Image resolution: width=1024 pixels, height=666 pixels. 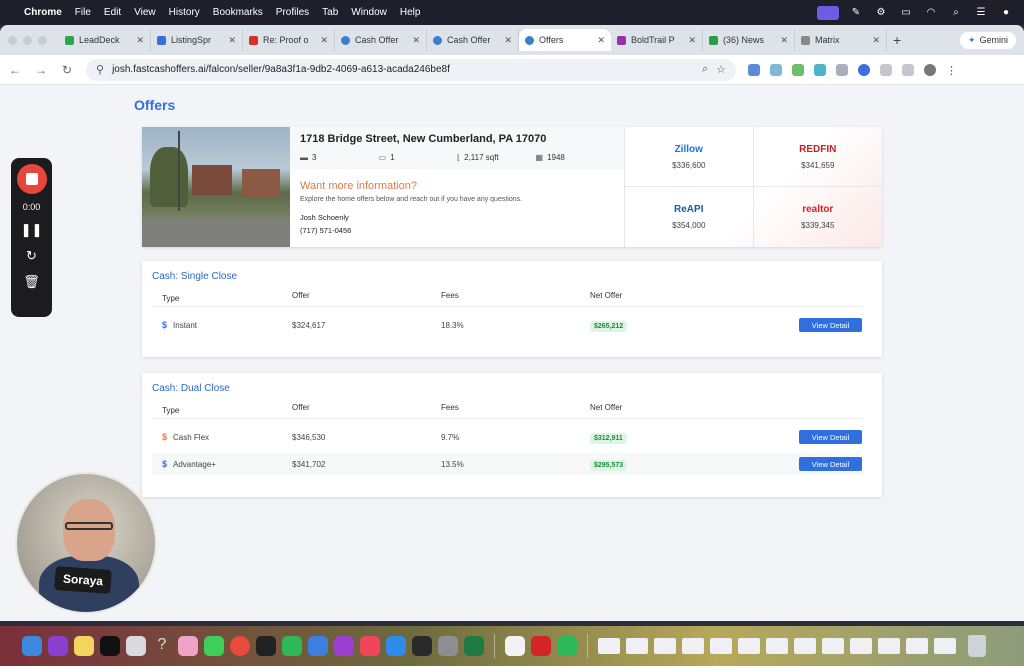 I want to click on facetime-icon, so click(x=567, y=646).